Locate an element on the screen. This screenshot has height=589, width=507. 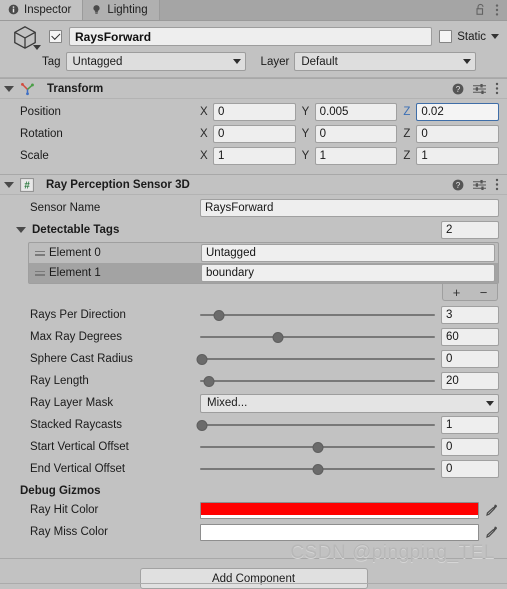
ray-hit-color-label: Ray Hit Color is located at coordinates (64, 510).